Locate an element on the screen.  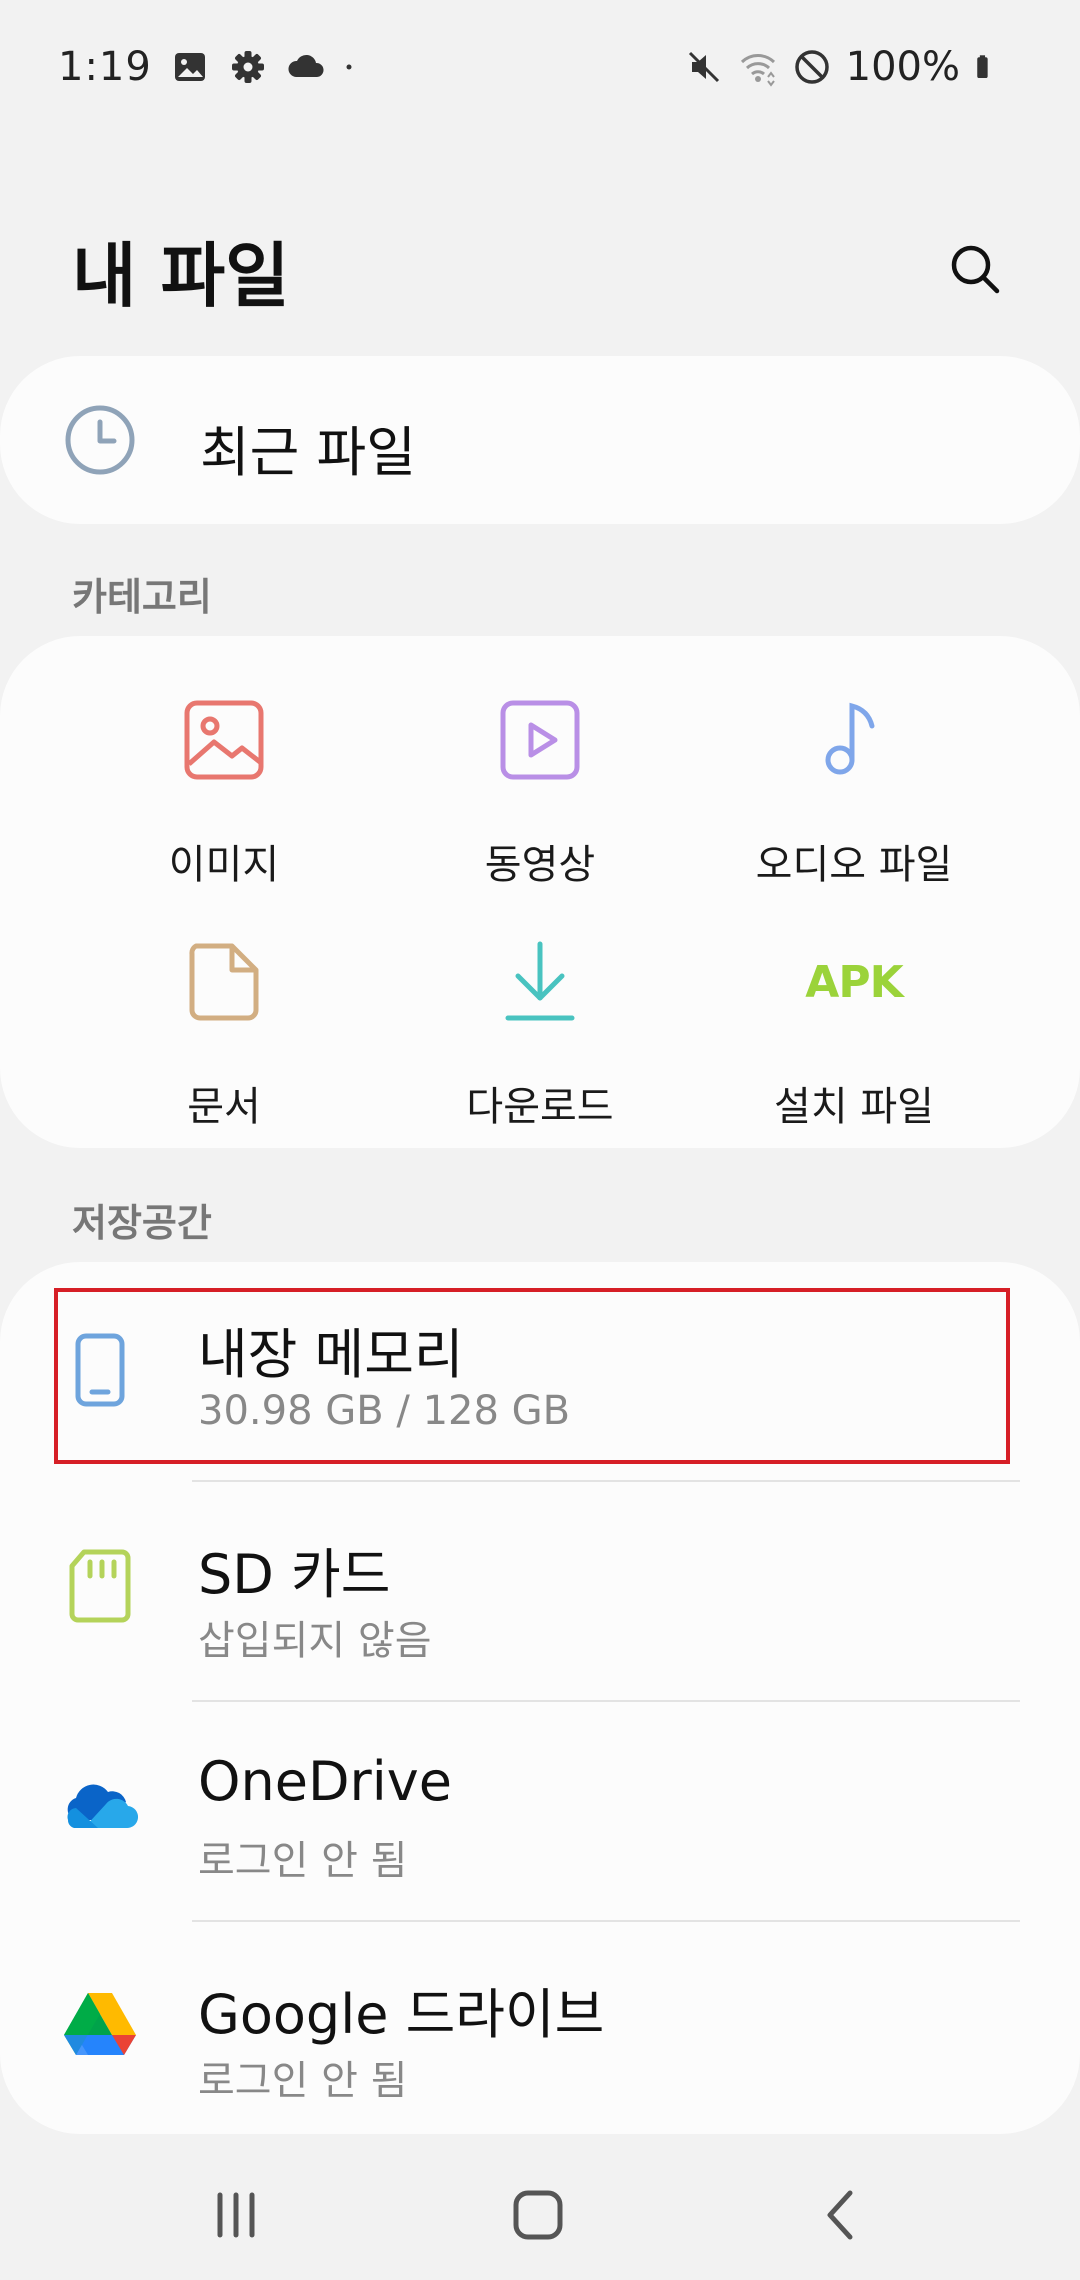
category-label: 동영상 is located at coordinates (540, 865).